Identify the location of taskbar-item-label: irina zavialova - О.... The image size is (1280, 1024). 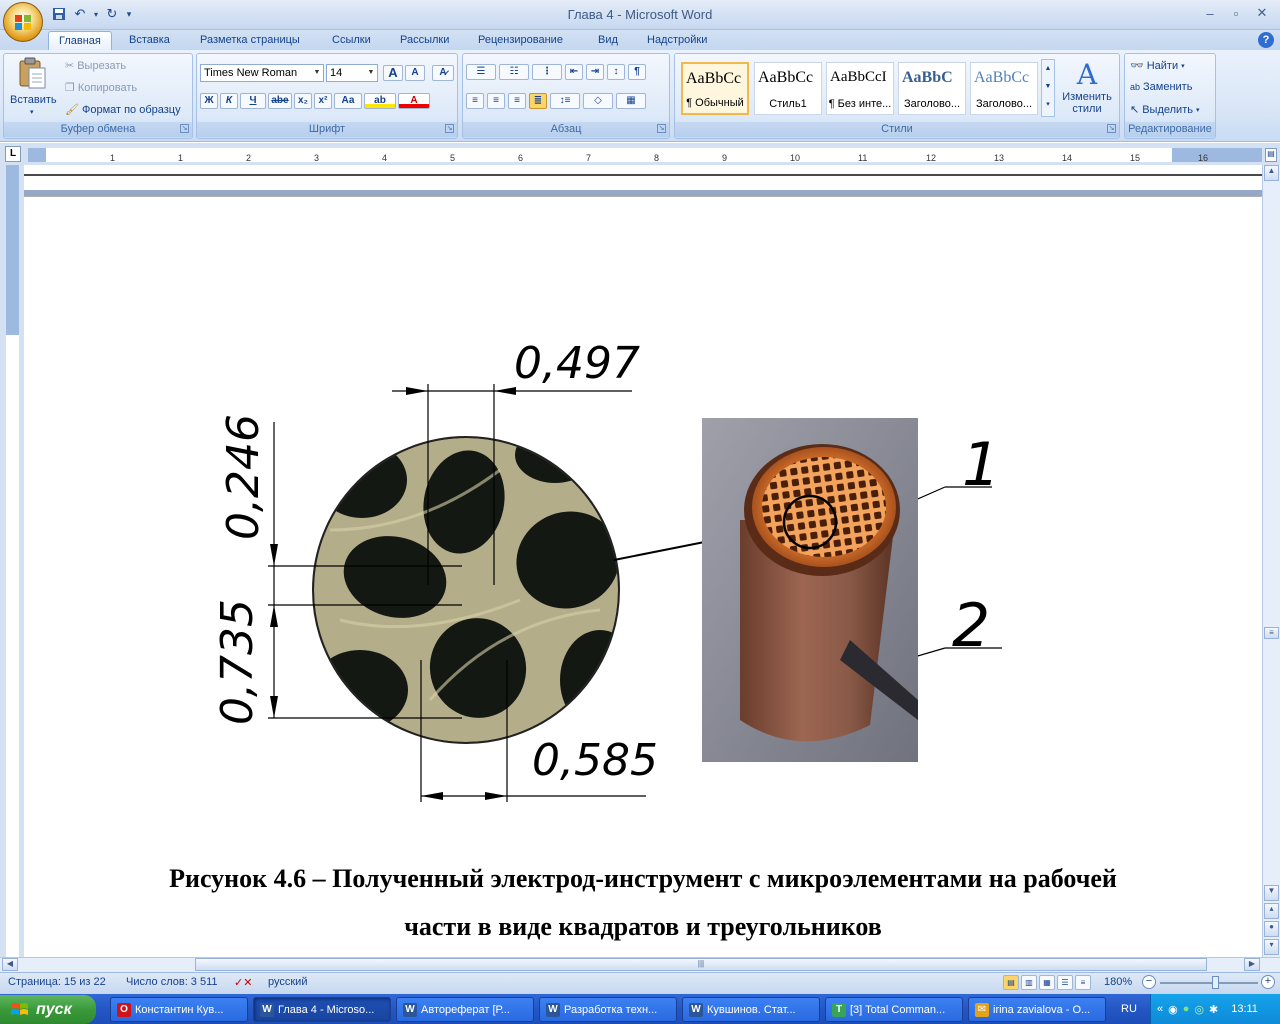
(1042, 1009).